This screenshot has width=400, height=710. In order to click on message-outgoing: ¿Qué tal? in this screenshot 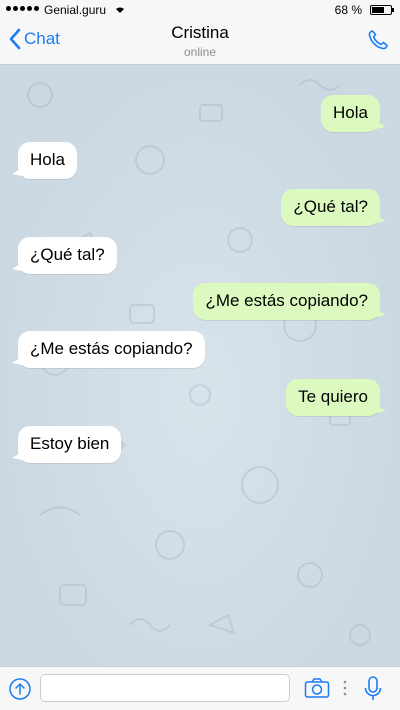, I will do `click(333, 207)`.